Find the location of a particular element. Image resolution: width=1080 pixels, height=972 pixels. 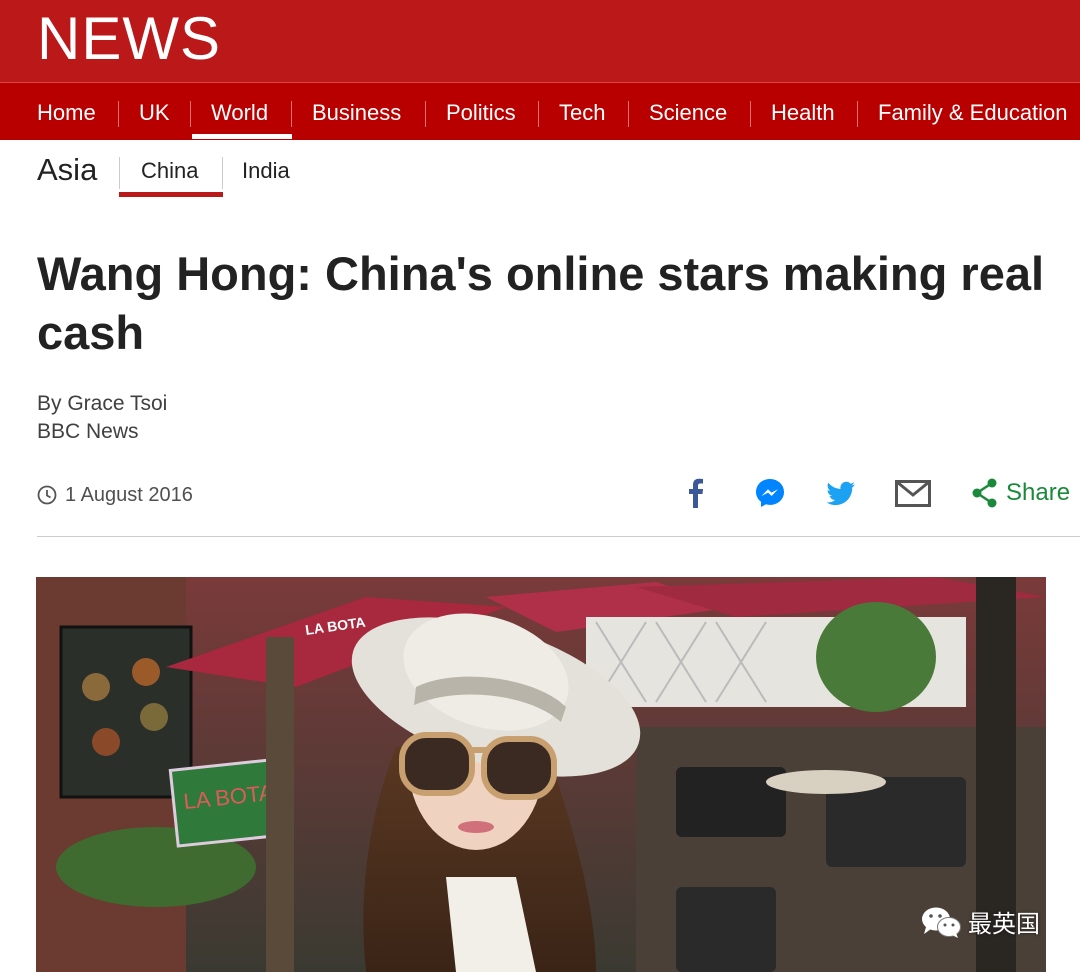

nav-item-business: Business is located at coordinates (356, 111).